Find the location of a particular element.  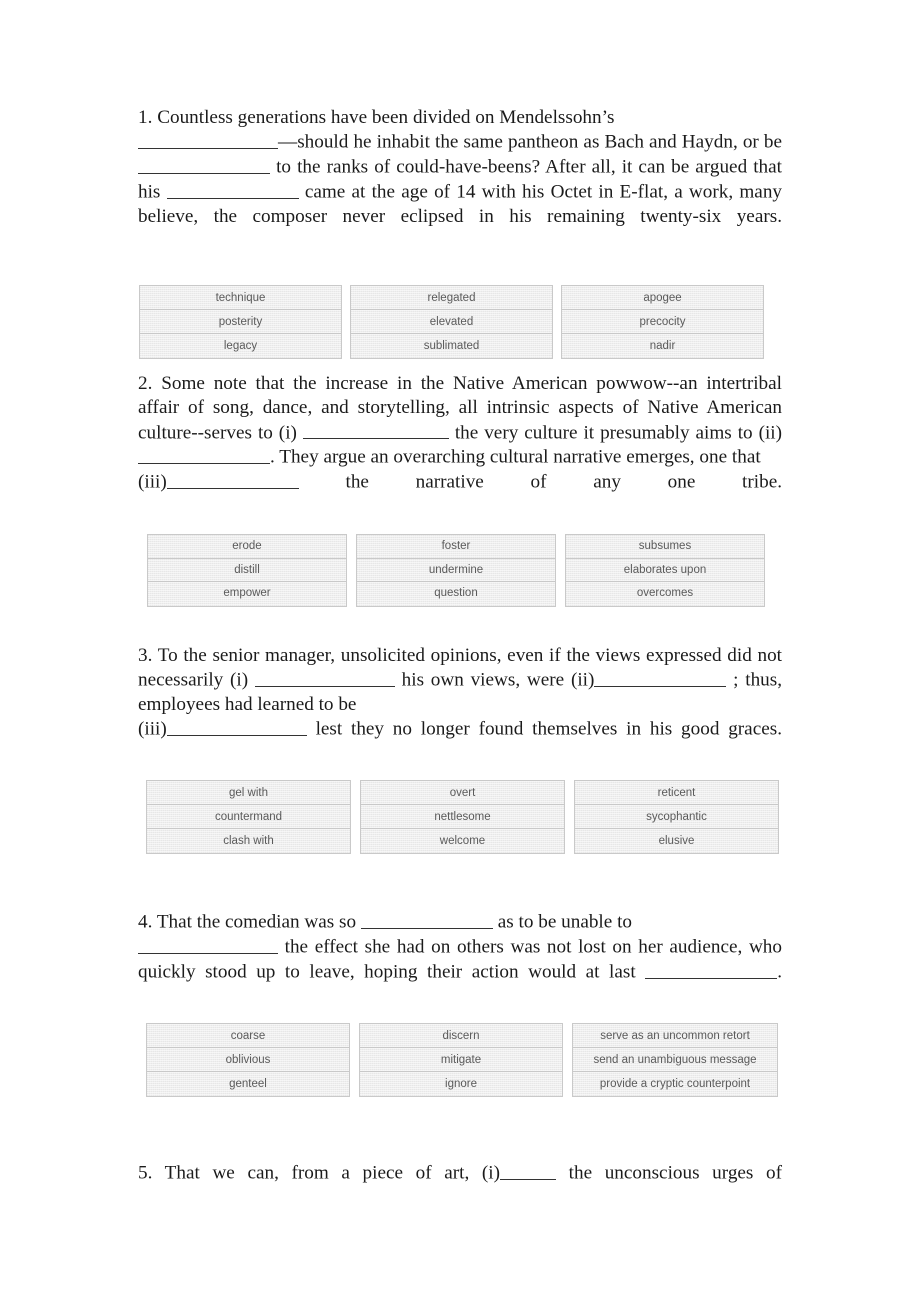

choice-option: gel with is located at coordinates (248, 793).